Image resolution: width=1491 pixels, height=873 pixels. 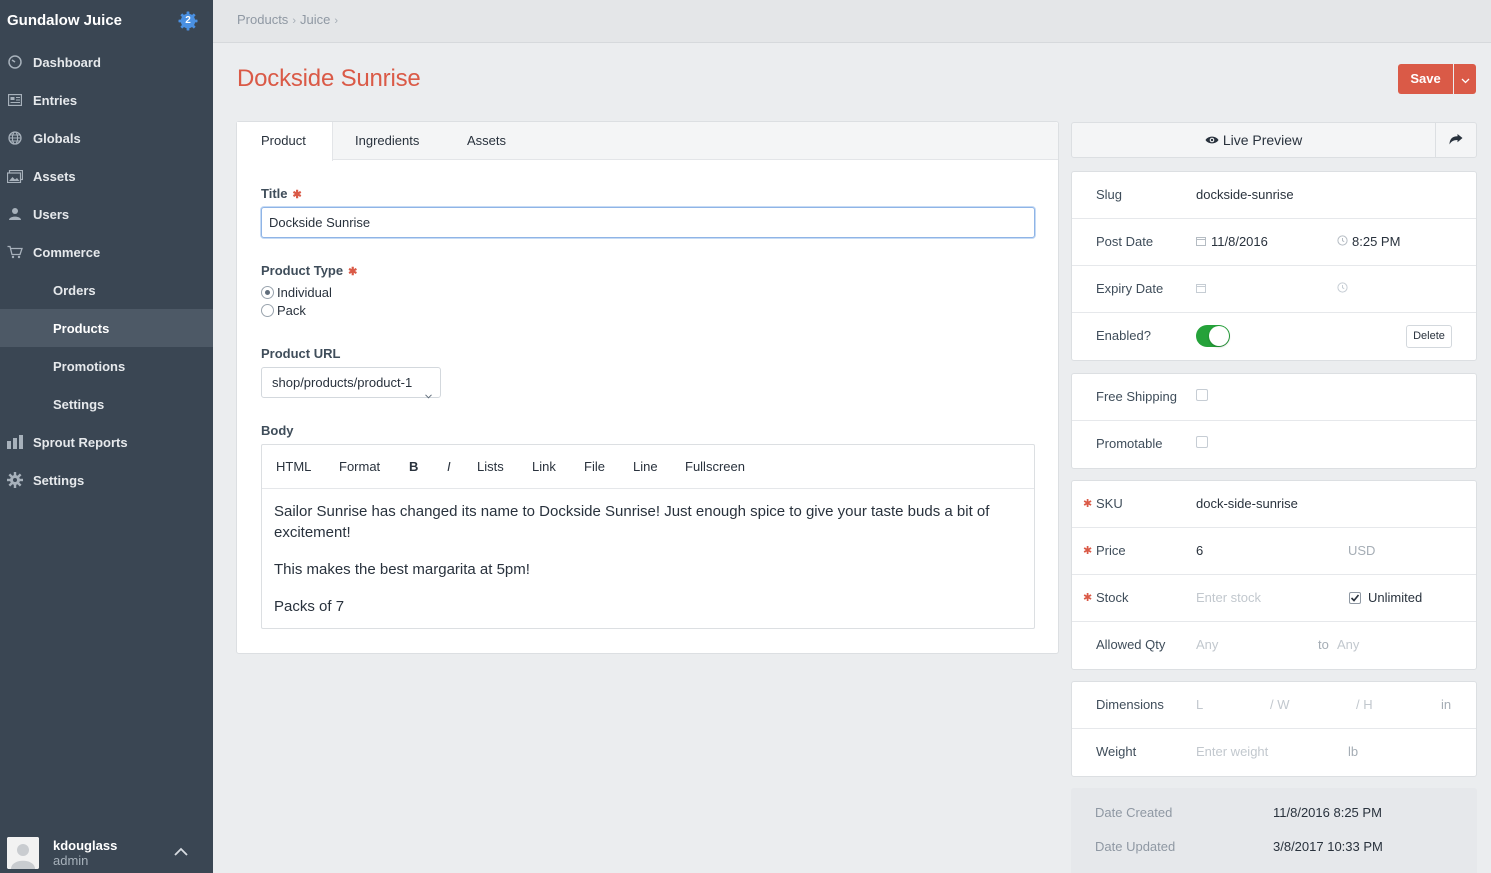 I want to click on nav-assets: Assets, so click(x=106, y=176).